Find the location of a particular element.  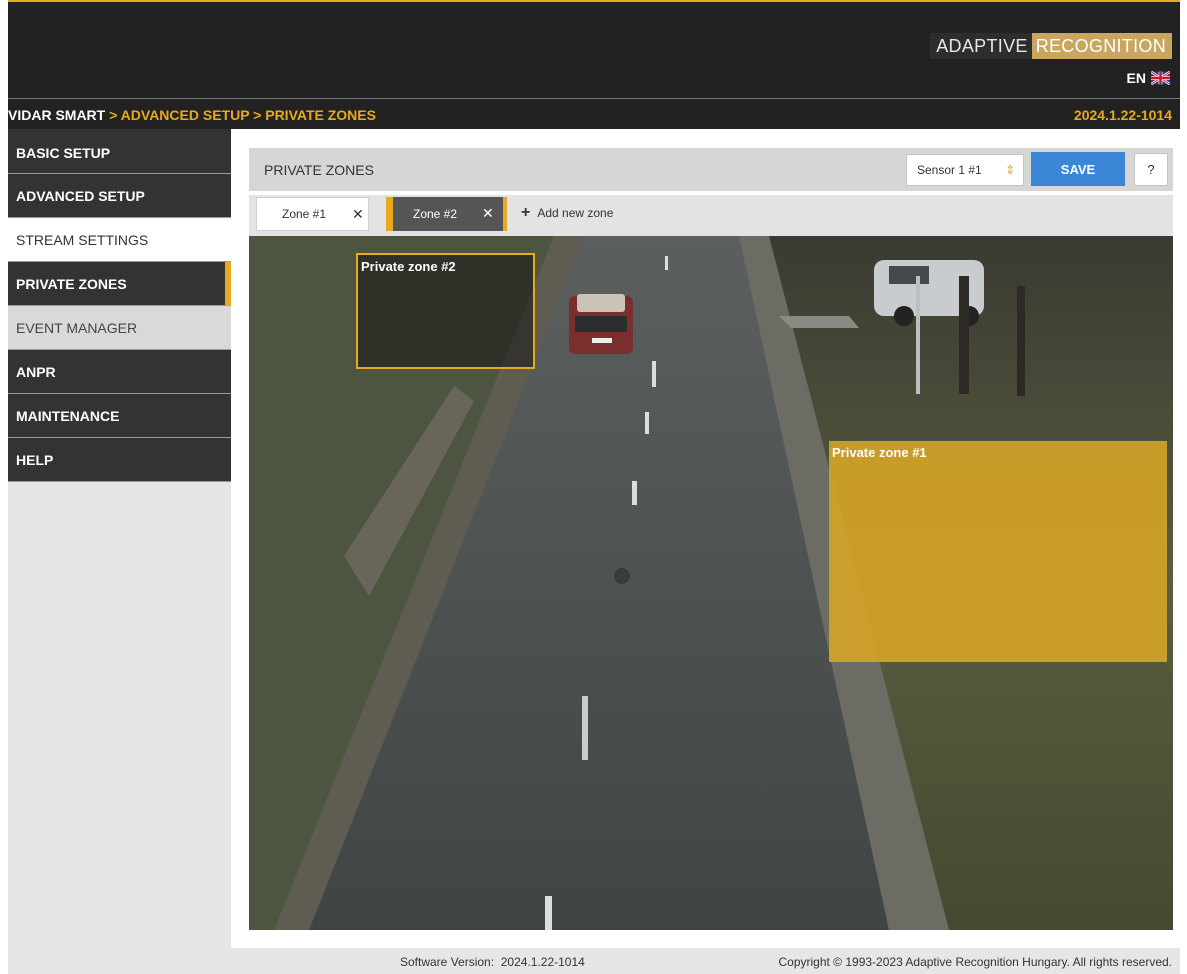

add-zone-label: Add new zone is located at coordinates (575, 213).